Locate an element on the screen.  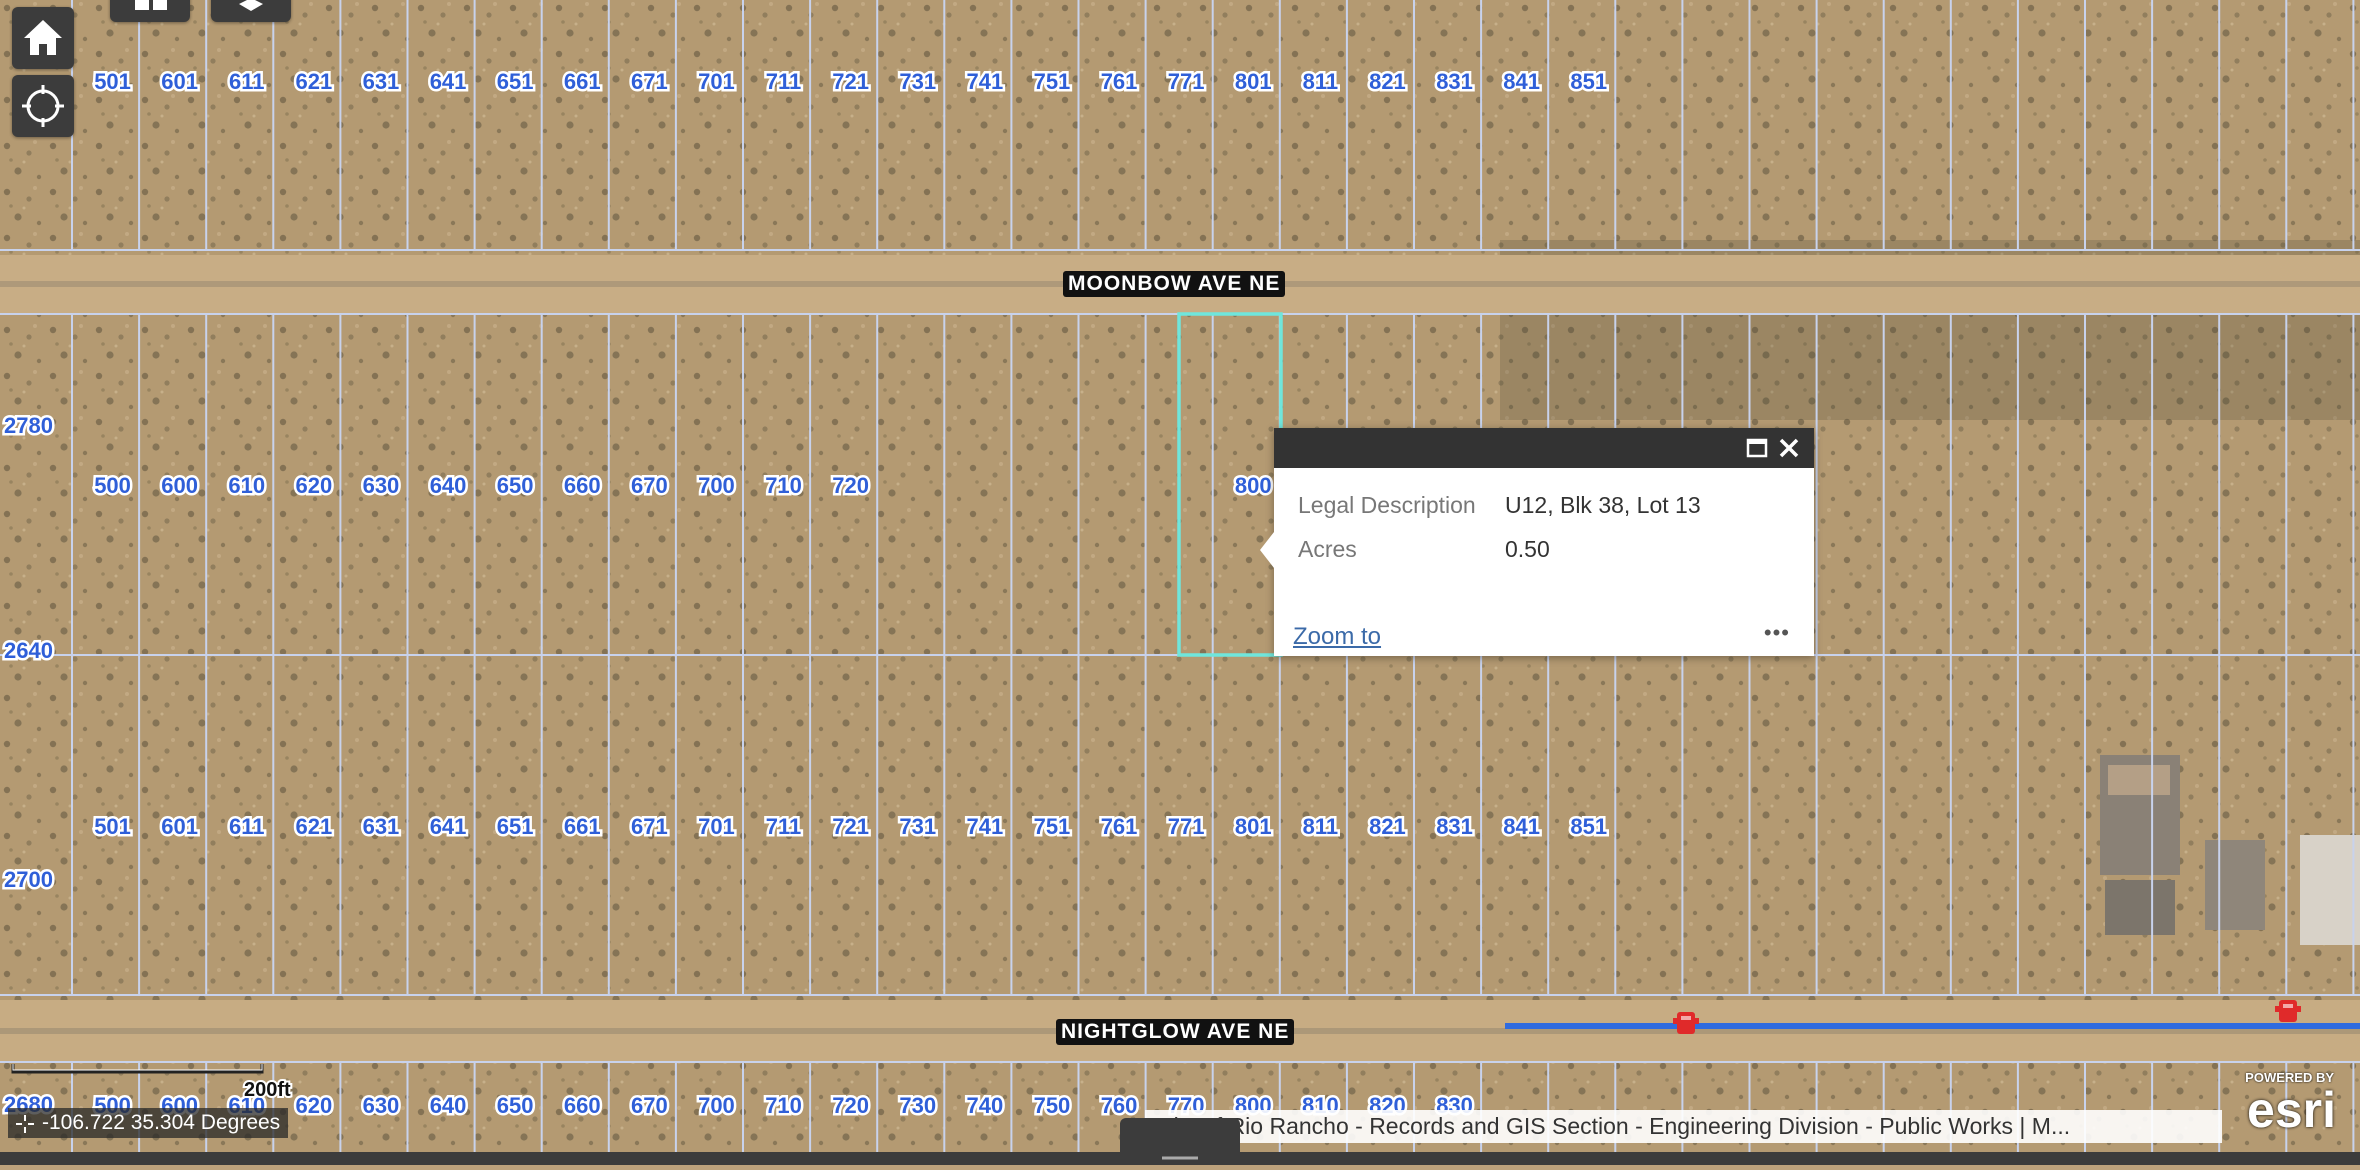
lot-number: 750 is located at coordinates (1052, 1105).